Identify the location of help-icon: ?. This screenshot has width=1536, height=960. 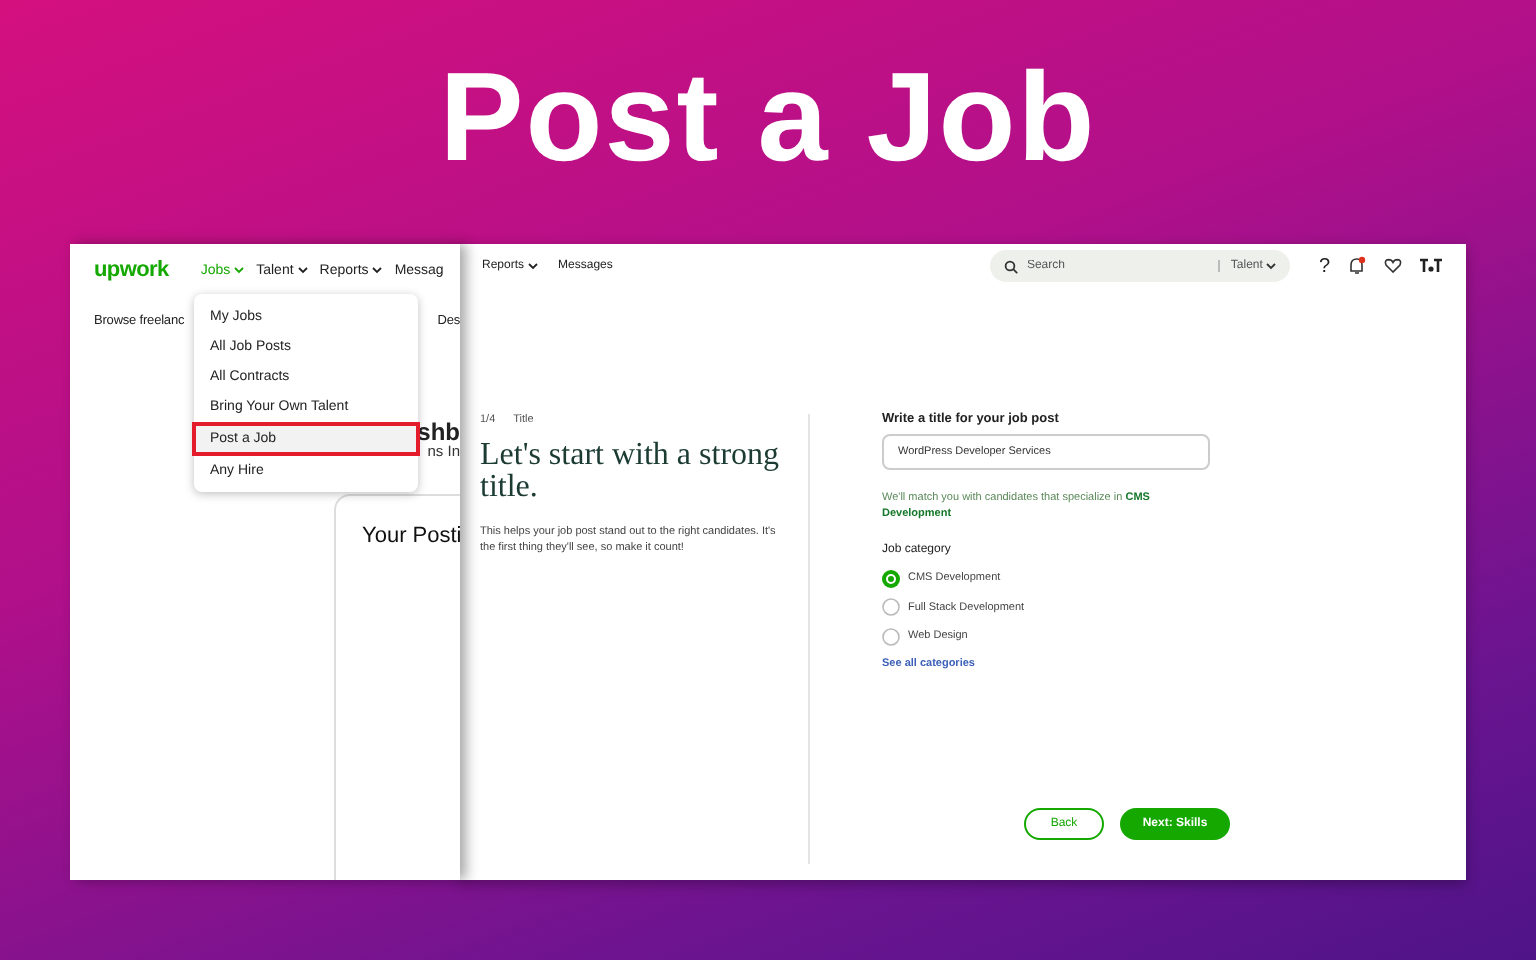
(1324, 266).